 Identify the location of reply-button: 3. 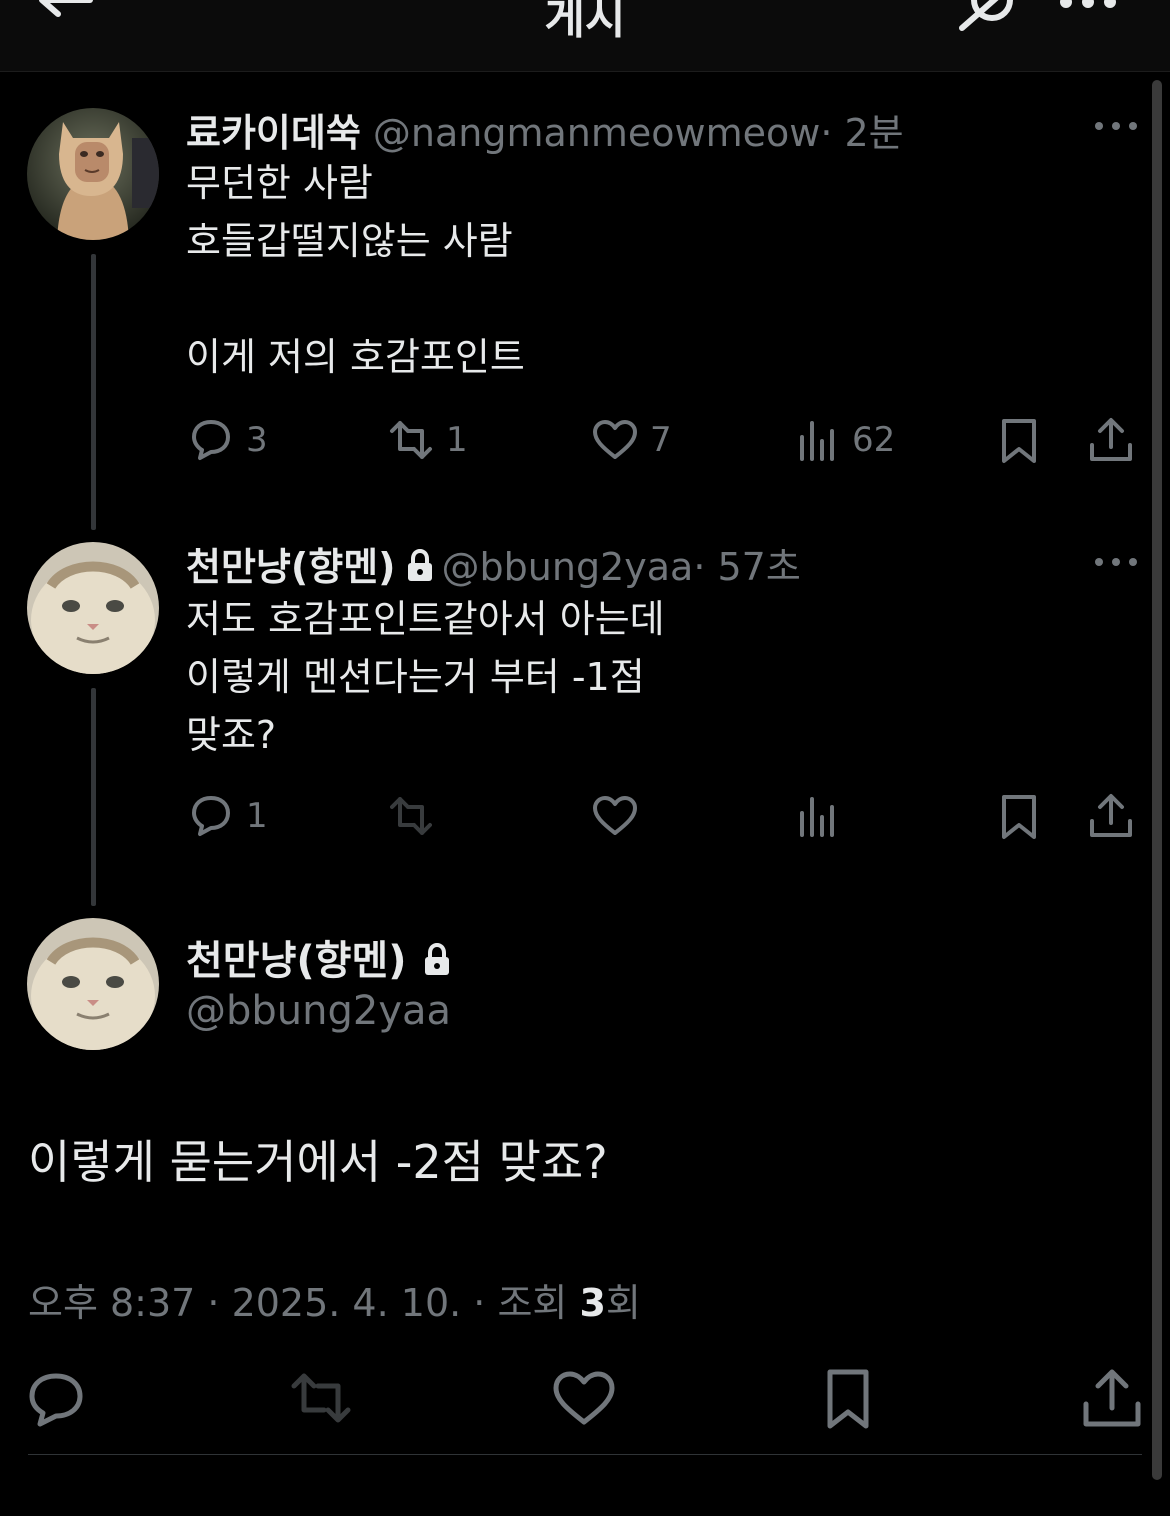
(227, 440).